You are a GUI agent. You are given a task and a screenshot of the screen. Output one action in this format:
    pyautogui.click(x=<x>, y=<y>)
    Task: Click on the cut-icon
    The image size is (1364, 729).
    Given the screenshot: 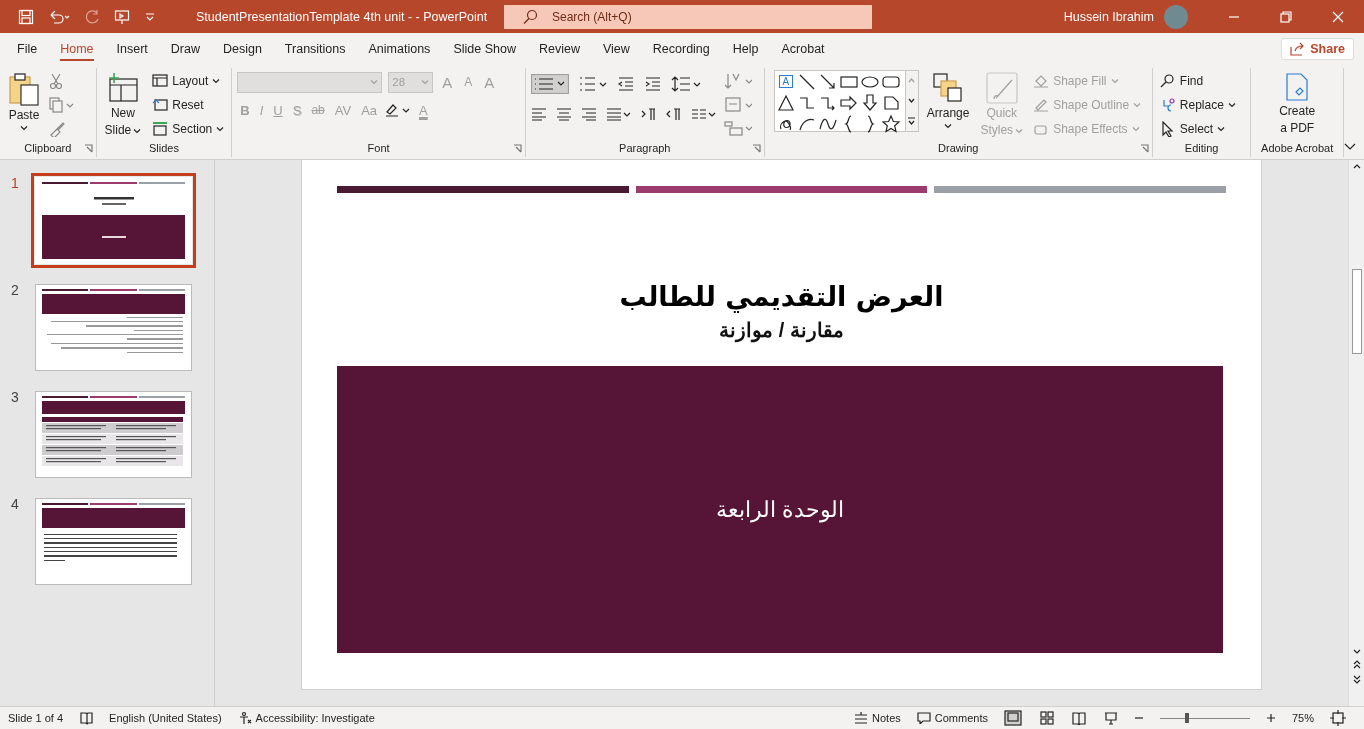 What is the action you would take?
    pyautogui.click(x=56, y=81)
    